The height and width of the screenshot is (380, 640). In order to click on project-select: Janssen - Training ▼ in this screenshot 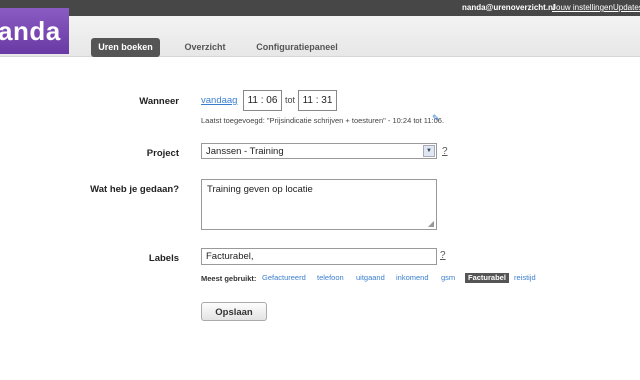, I will do `click(319, 151)`.